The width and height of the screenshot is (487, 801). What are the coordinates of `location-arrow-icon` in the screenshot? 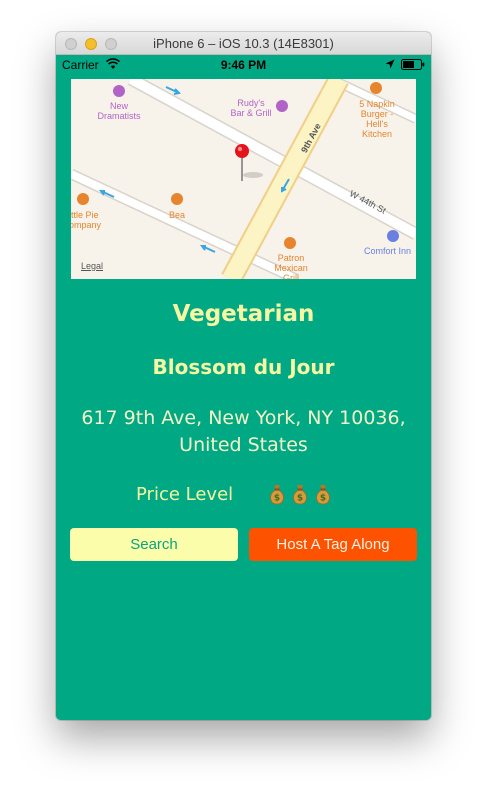 It's located at (390, 64).